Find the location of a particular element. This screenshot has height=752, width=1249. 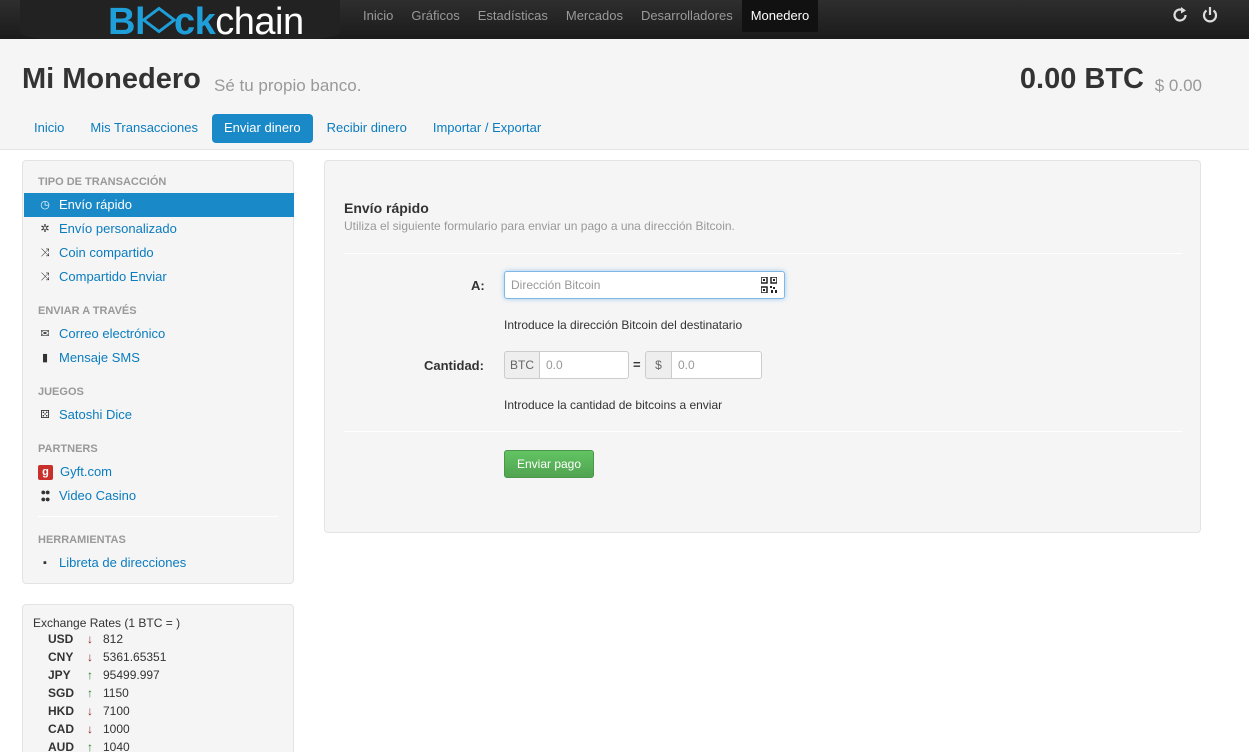

send-payment-button: Enviar pago is located at coordinates (549, 464).